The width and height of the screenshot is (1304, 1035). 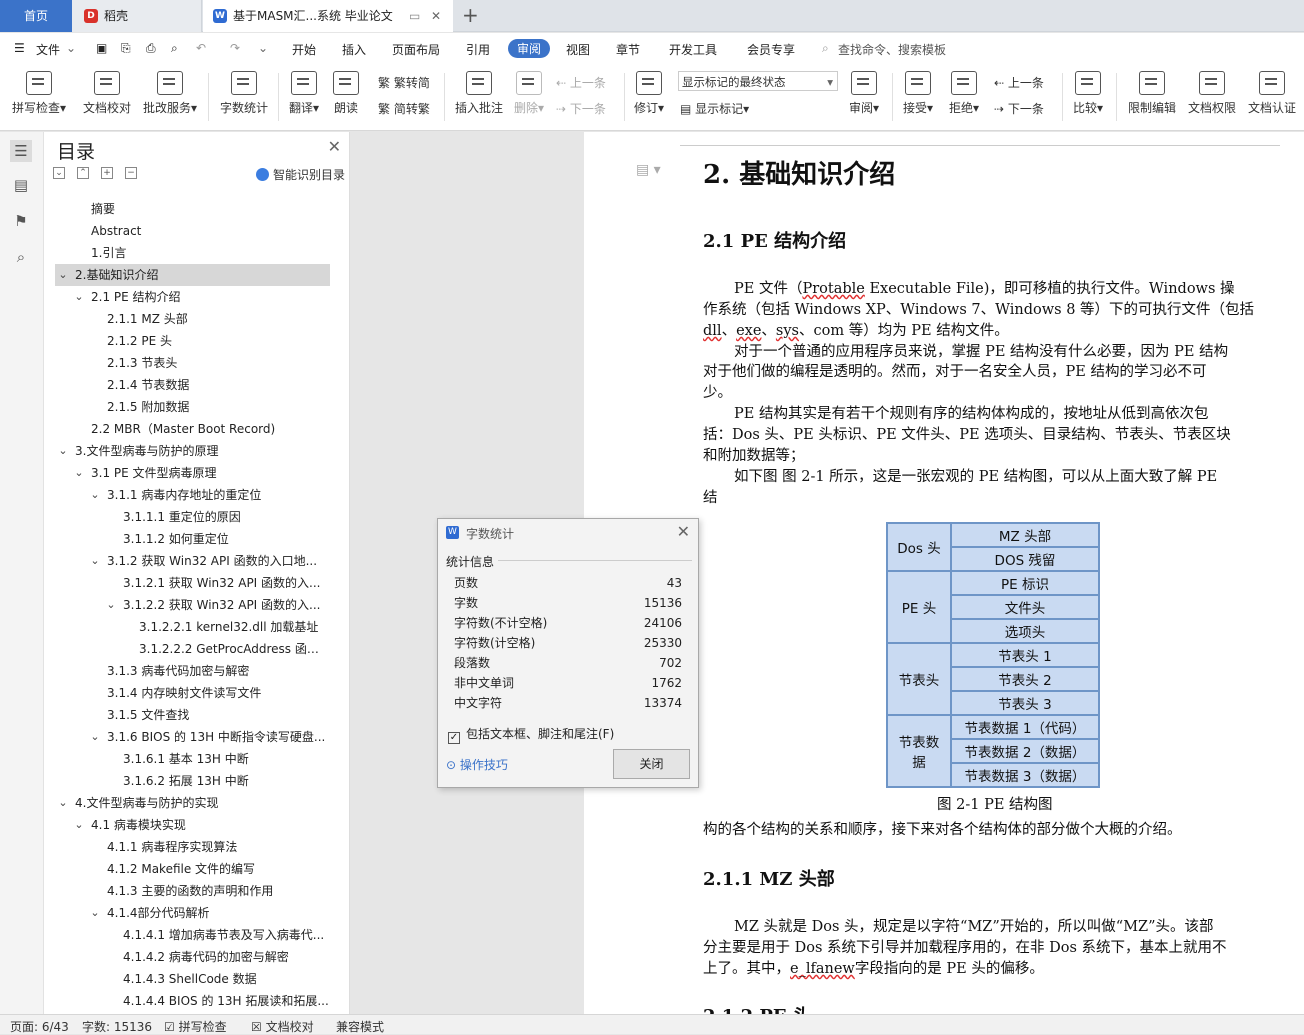 I want to click on toc-item: 2.2 MBR（Master Boot Record), so click(x=192, y=429).